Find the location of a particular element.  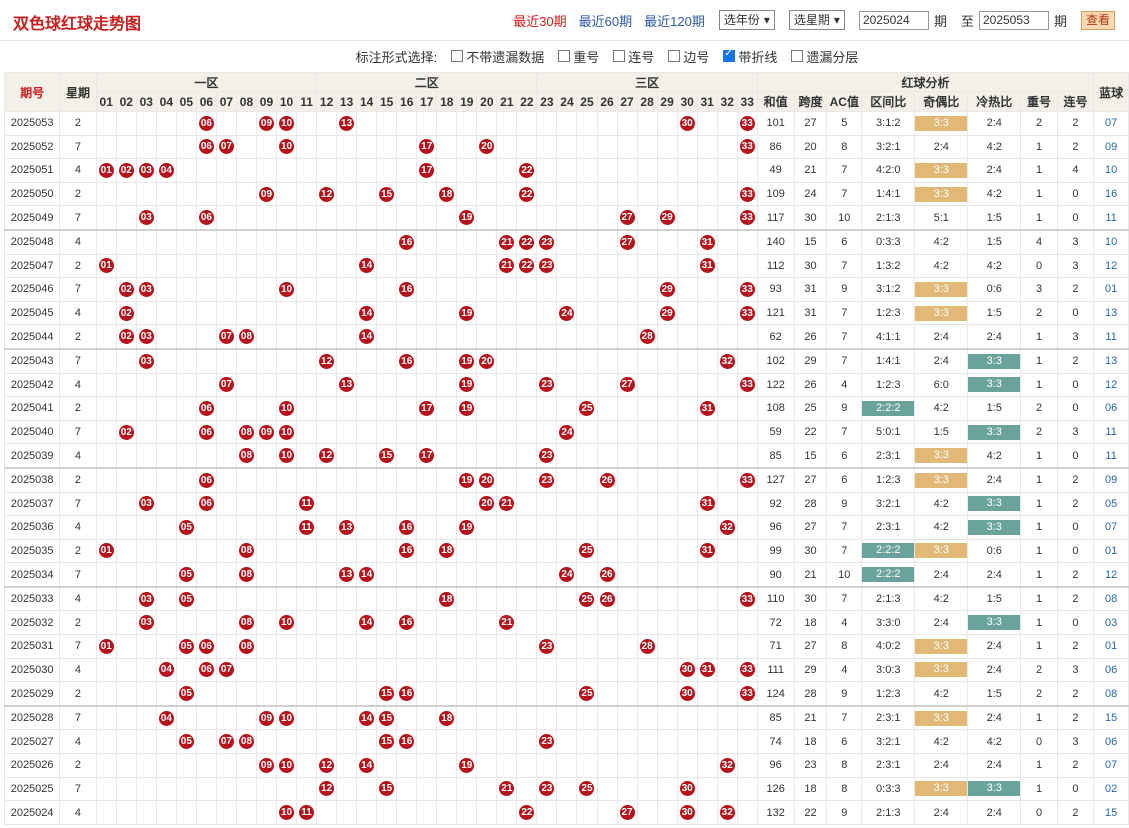

red-ball: 01 is located at coordinates (106, 170).